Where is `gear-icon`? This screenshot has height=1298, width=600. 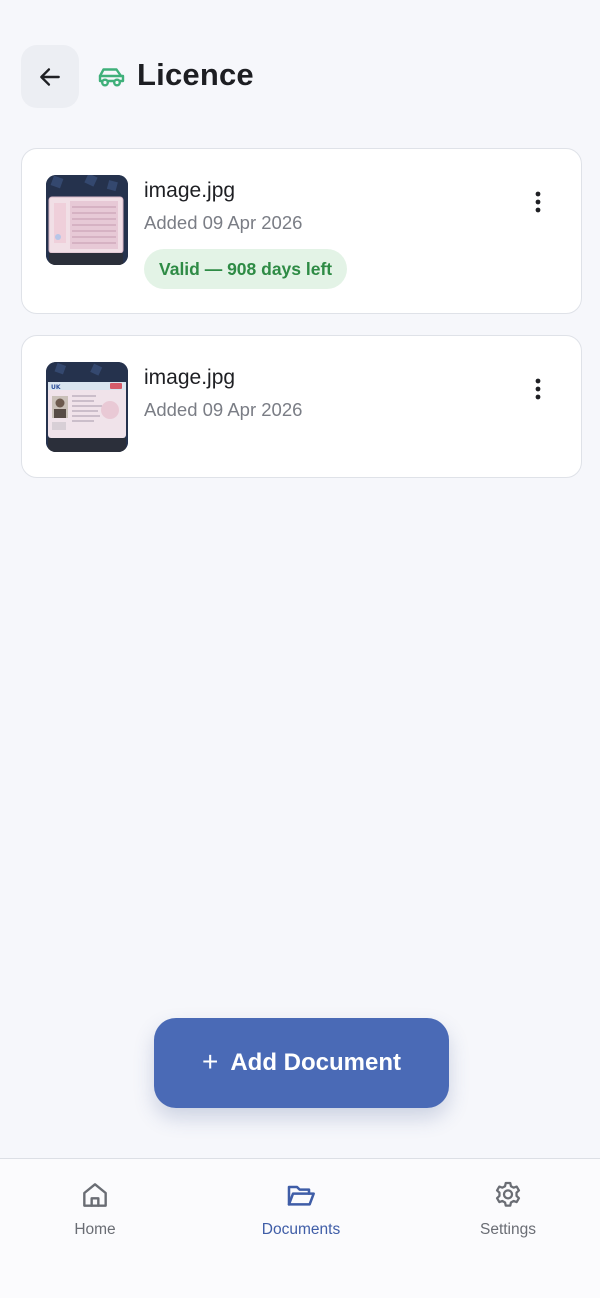 gear-icon is located at coordinates (508, 1194).